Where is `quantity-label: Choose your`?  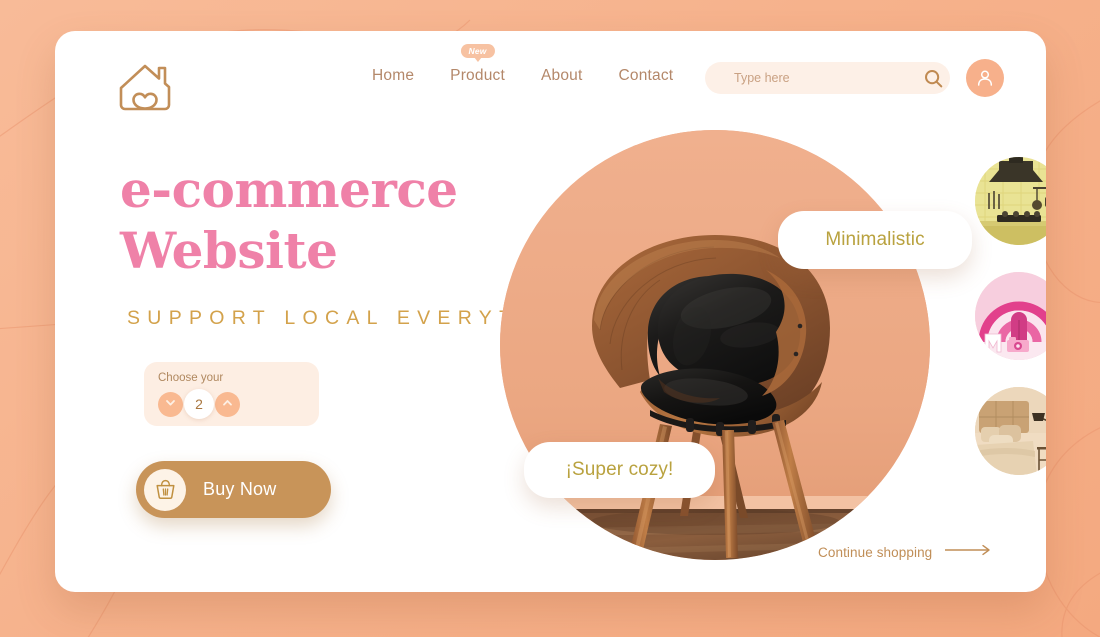 quantity-label: Choose your is located at coordinates (191, 378).